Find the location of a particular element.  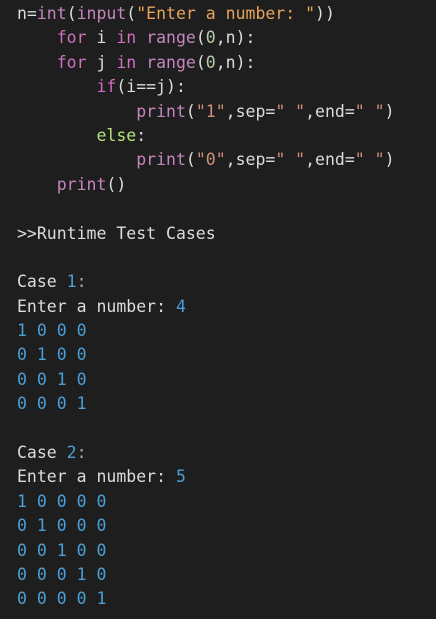

code-line-3: for j in range(0,n): is located at coordinates (226, 63).